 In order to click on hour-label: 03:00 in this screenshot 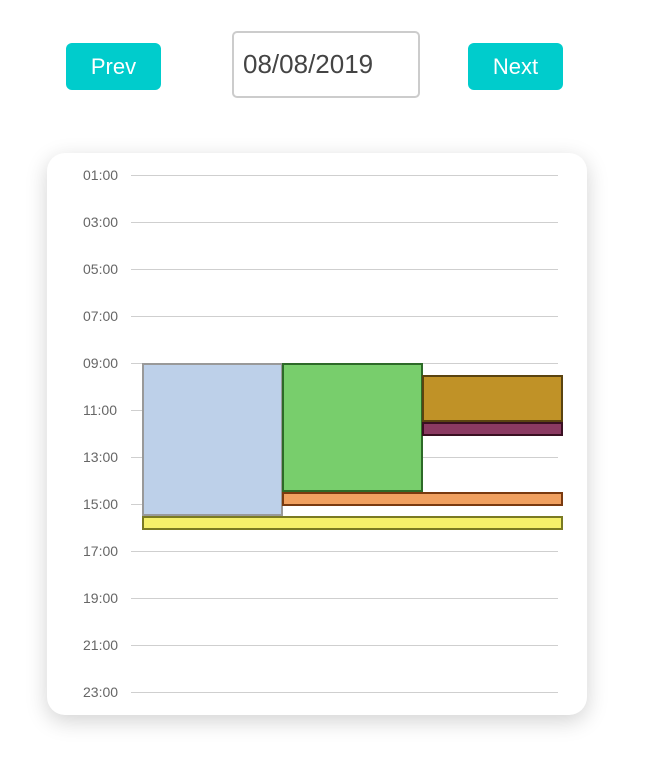, I will do `click(101, 222)`.